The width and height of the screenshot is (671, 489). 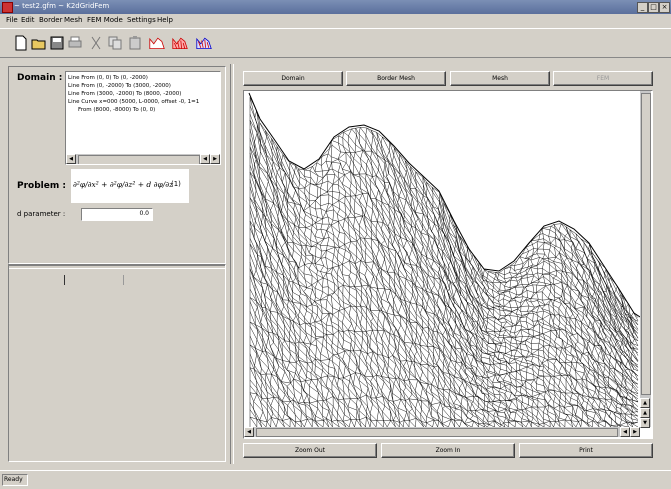 I want to click on d-parameter-input: 0.0, so click(x=117, y=214).